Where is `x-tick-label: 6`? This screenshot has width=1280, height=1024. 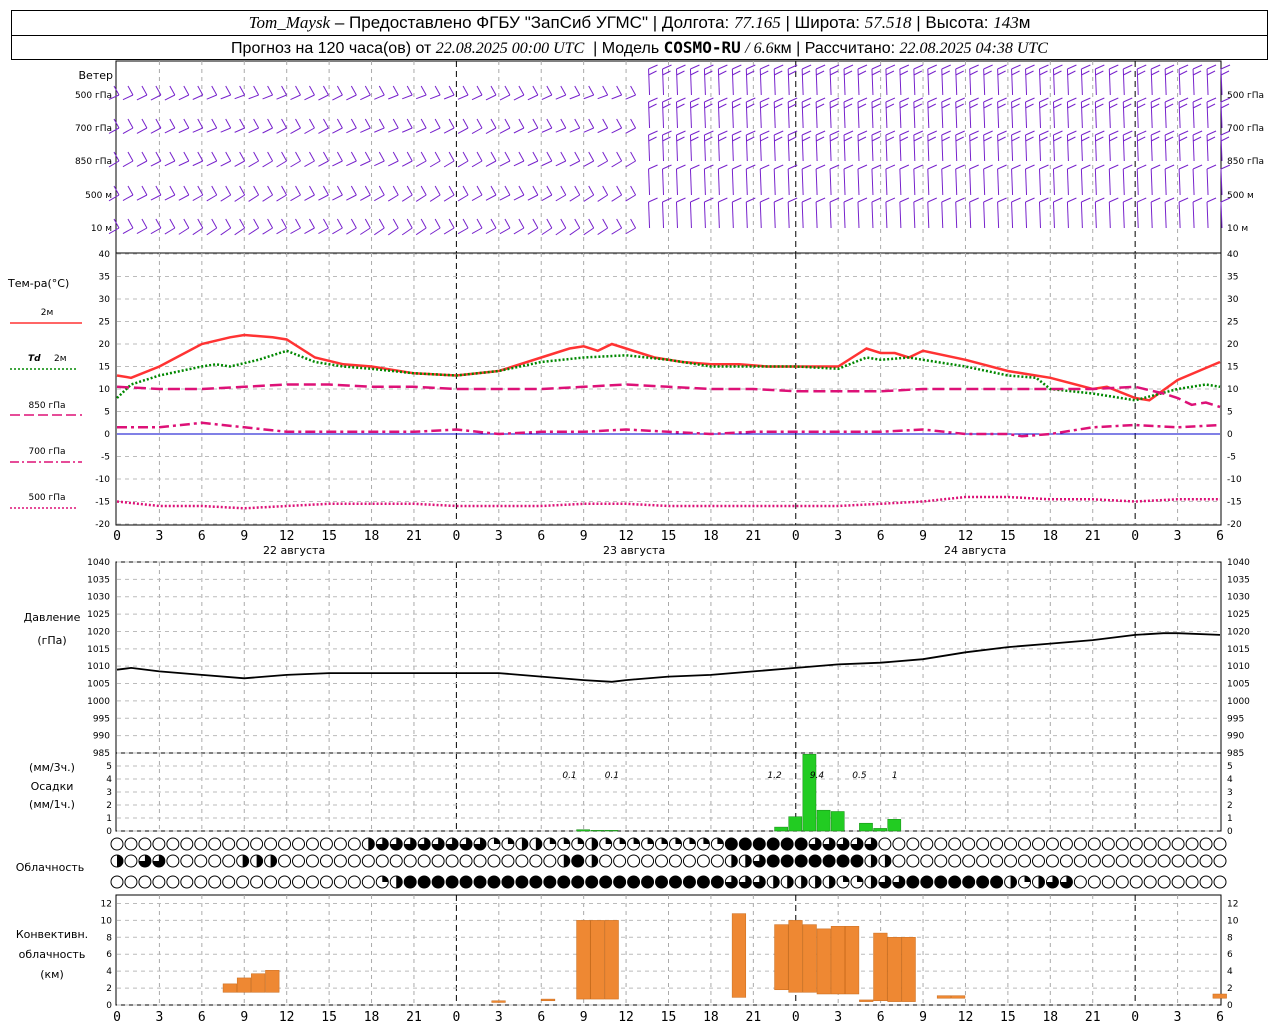
x-tick-label: 6 is located at coordinates (881, 536).